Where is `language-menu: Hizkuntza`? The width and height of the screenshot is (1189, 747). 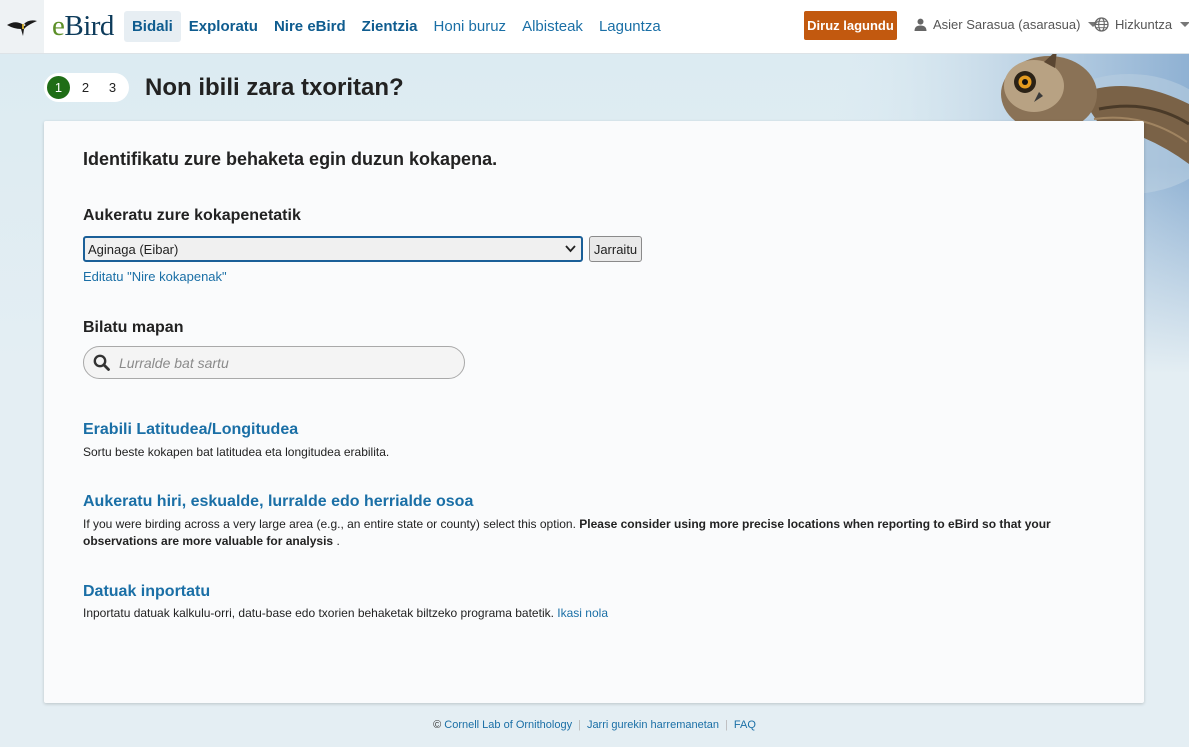
language-menu: Hizkuntza is located at coordinates (1141, 24).